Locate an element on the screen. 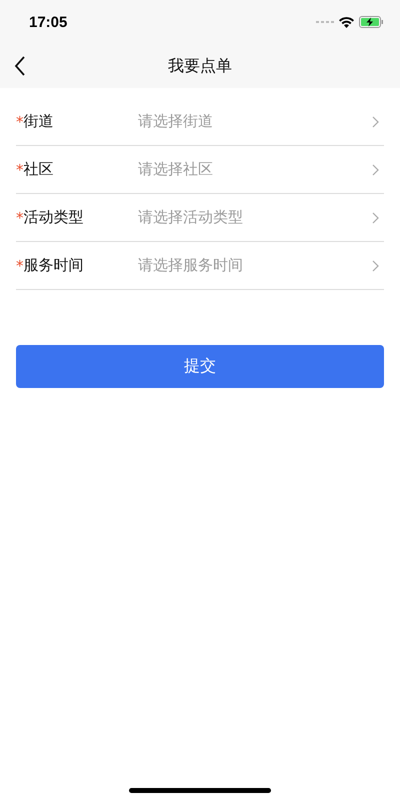 This screenshot has width=400, height=800. select-field: *街道 请选择街道 is located at coordinates (200, 122).